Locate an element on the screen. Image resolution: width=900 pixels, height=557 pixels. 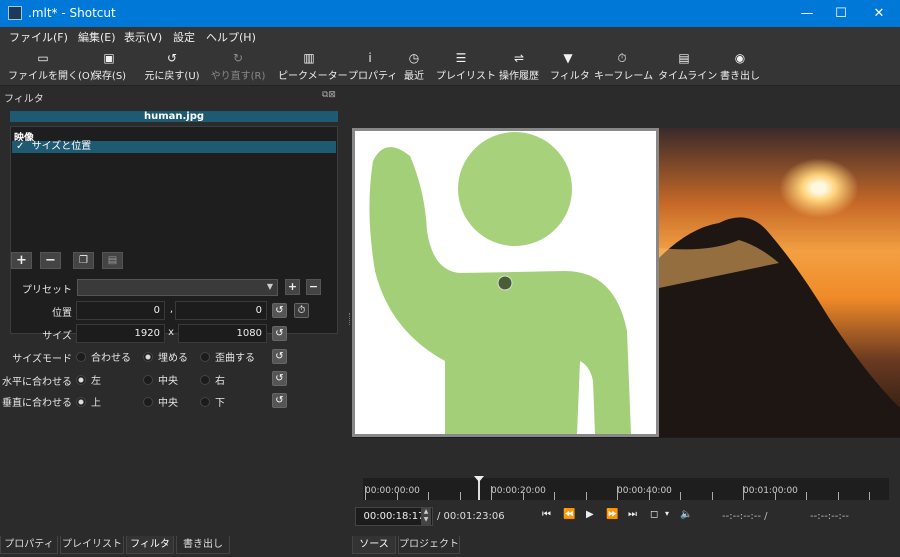
skip-previous-icon: ⏮ is located at coordinates (546, 514).